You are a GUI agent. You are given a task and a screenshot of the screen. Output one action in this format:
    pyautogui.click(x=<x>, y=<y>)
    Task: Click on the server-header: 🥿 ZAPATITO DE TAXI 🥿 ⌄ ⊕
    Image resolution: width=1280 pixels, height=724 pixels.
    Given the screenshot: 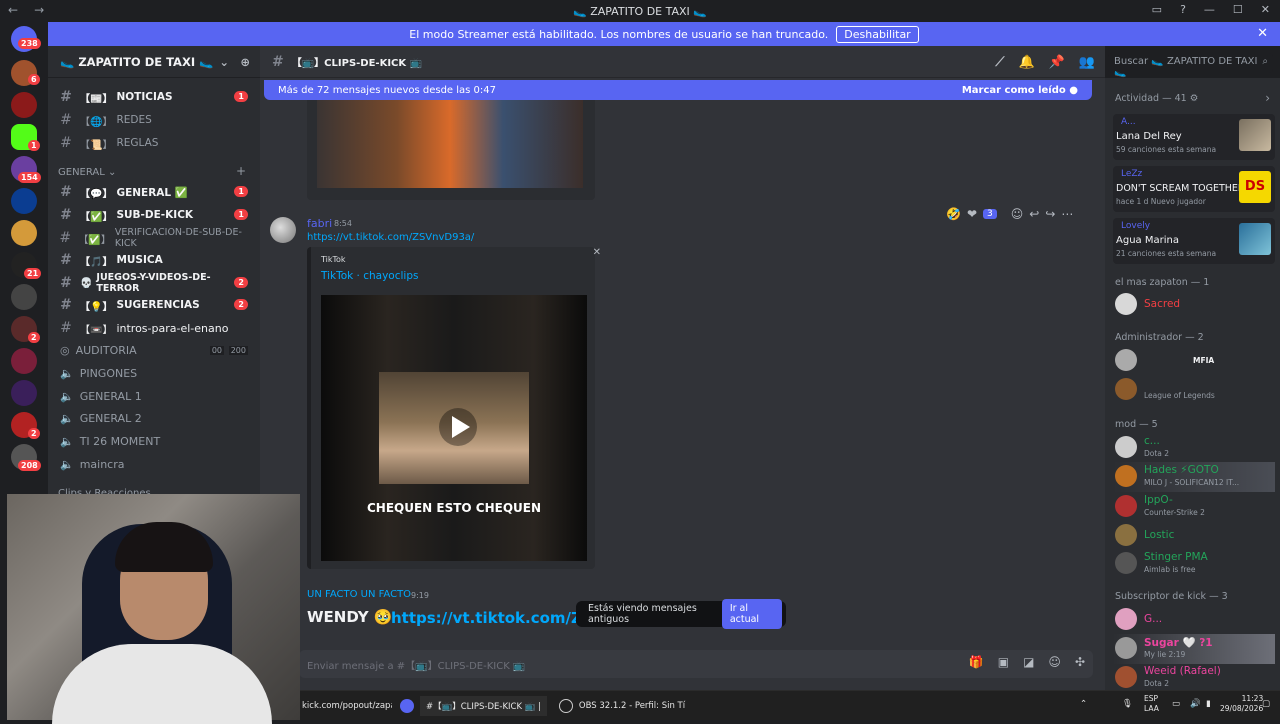 What is the action you would take?
    pyautogui.click(x=154, y=62)
    